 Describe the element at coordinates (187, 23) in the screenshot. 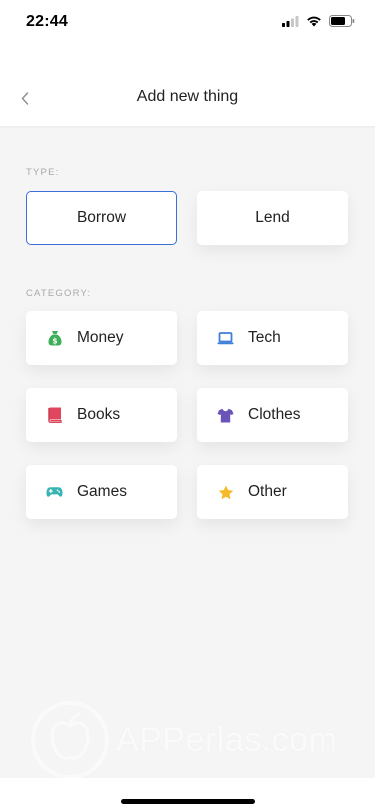

I see `status-bar: 22:44` at that location.